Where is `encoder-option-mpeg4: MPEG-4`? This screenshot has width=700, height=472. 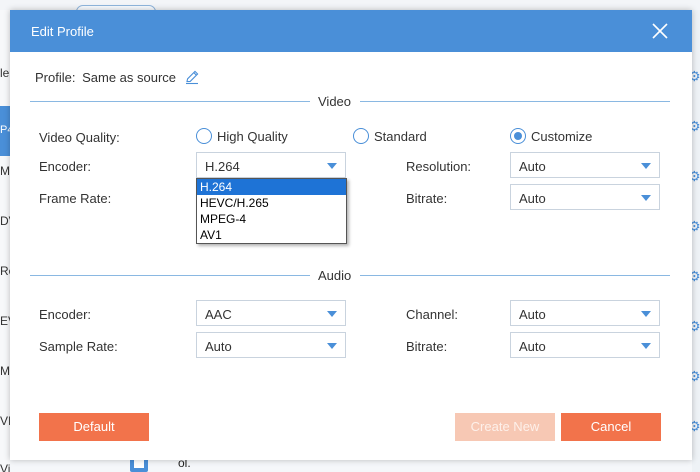 encoder-option-mpeg4: MPEG-4 is located at coordinates (271, 219).